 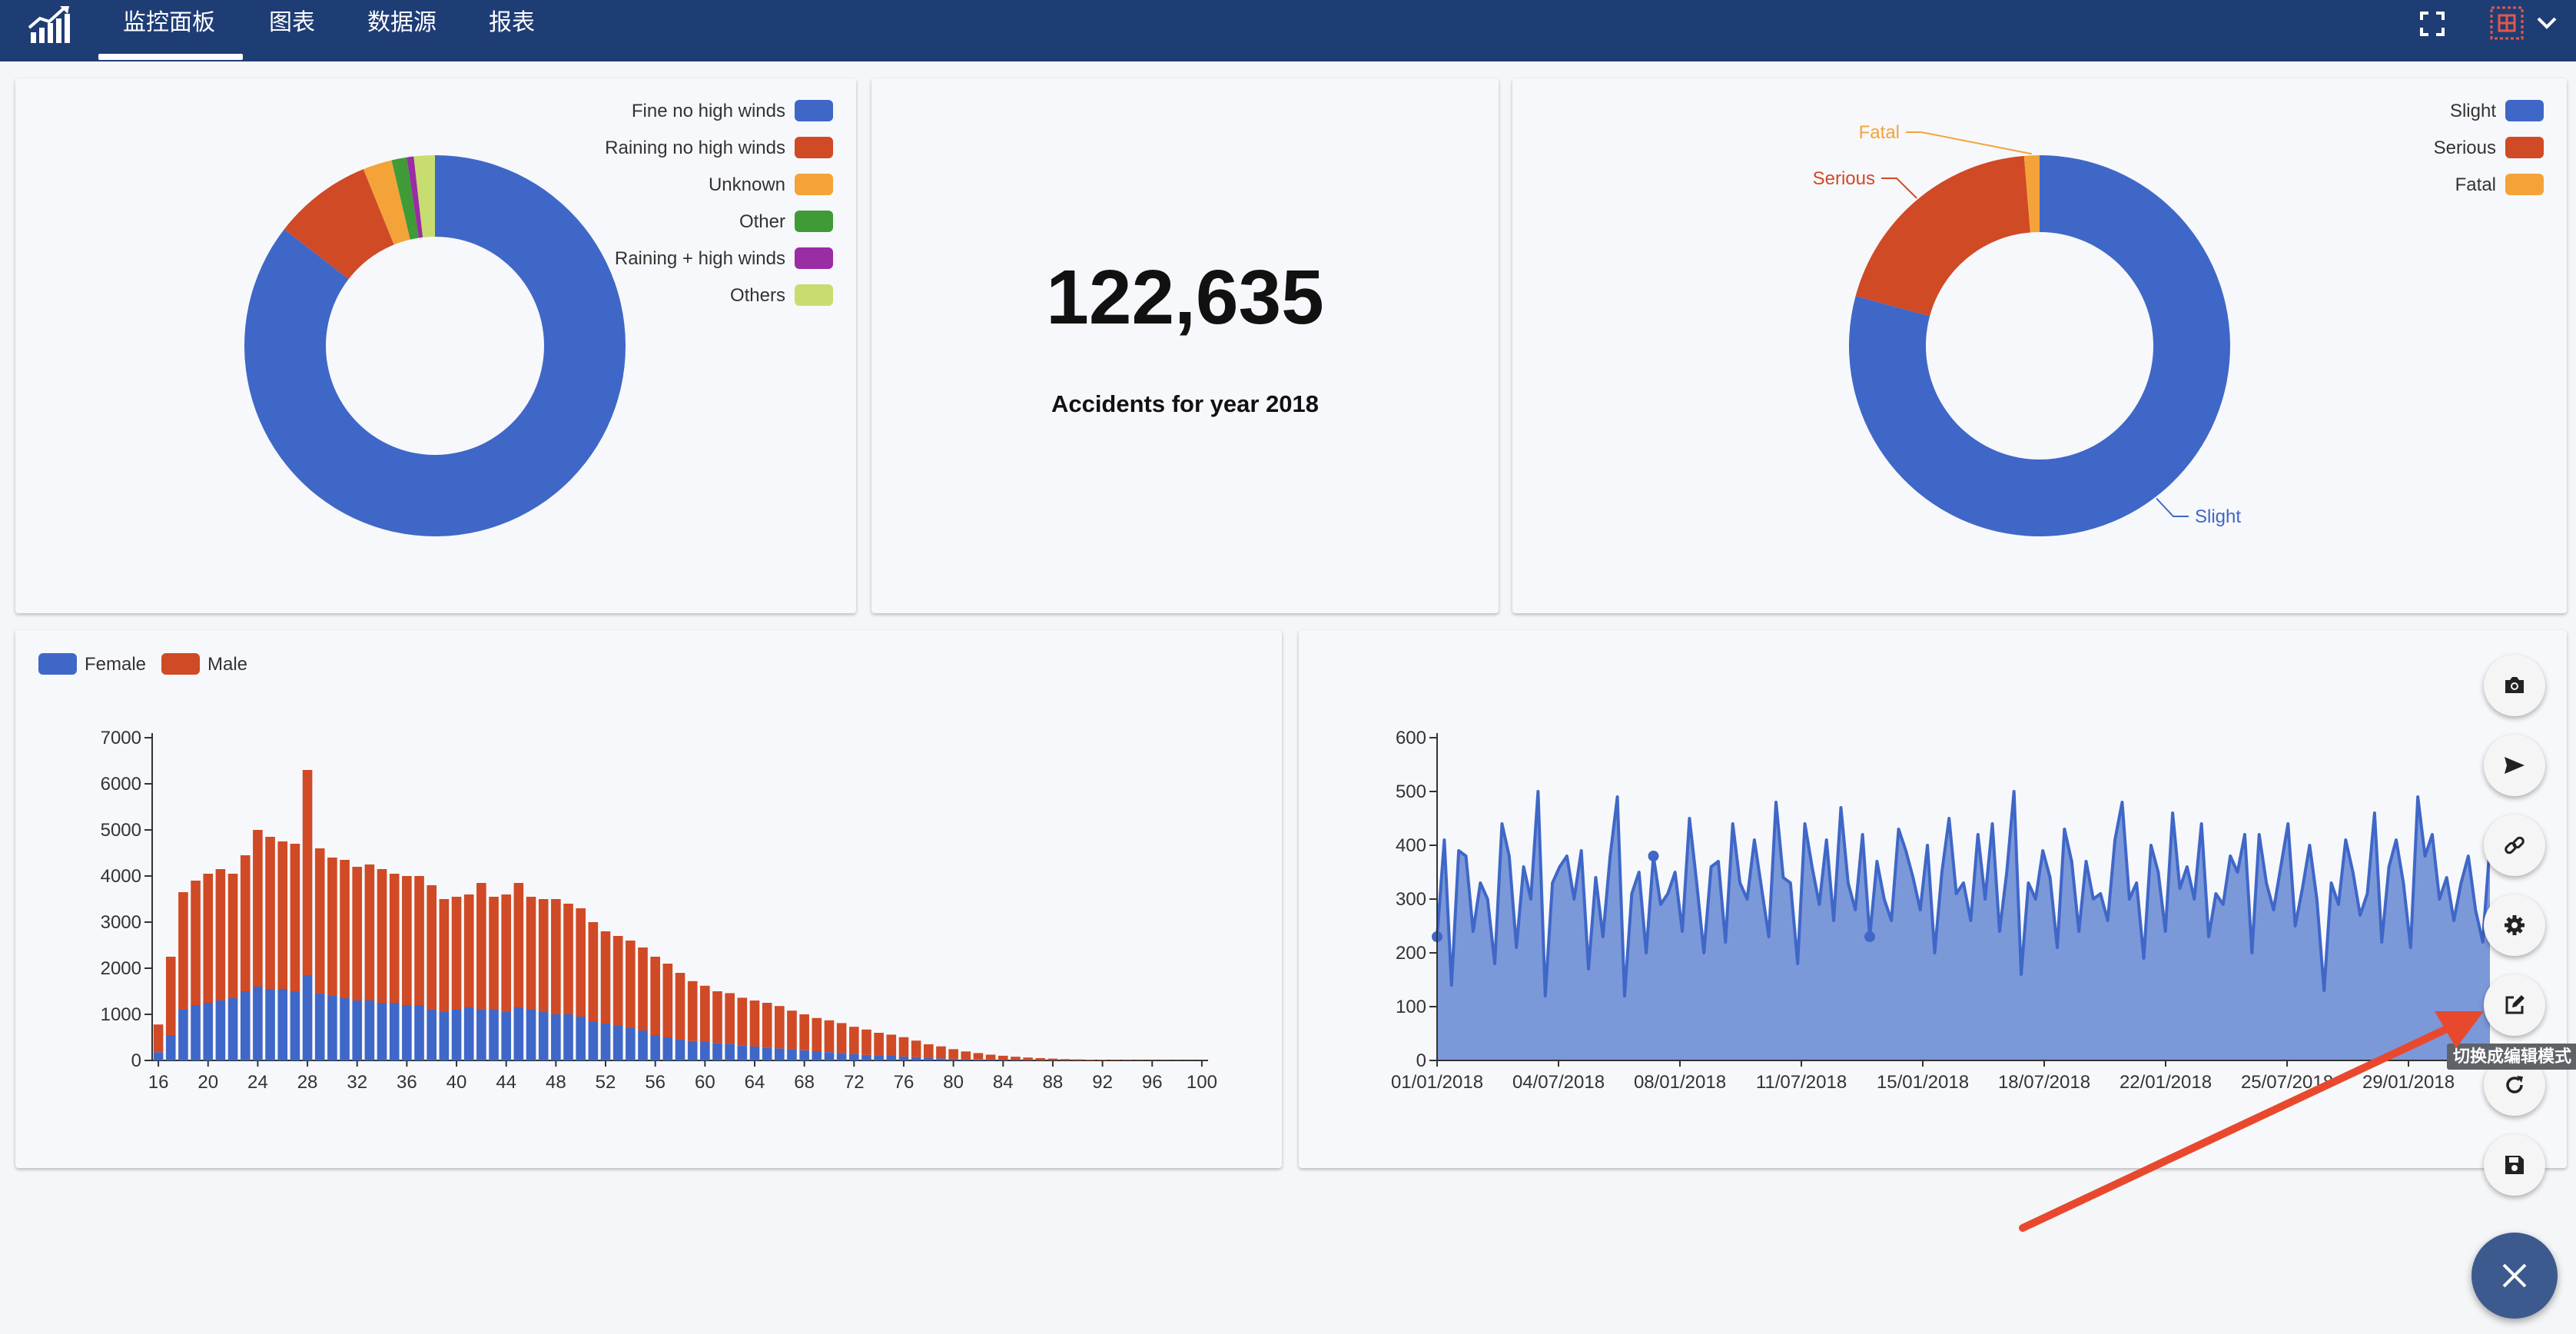 I want to click on data-point, so click(x=1653, y=856).